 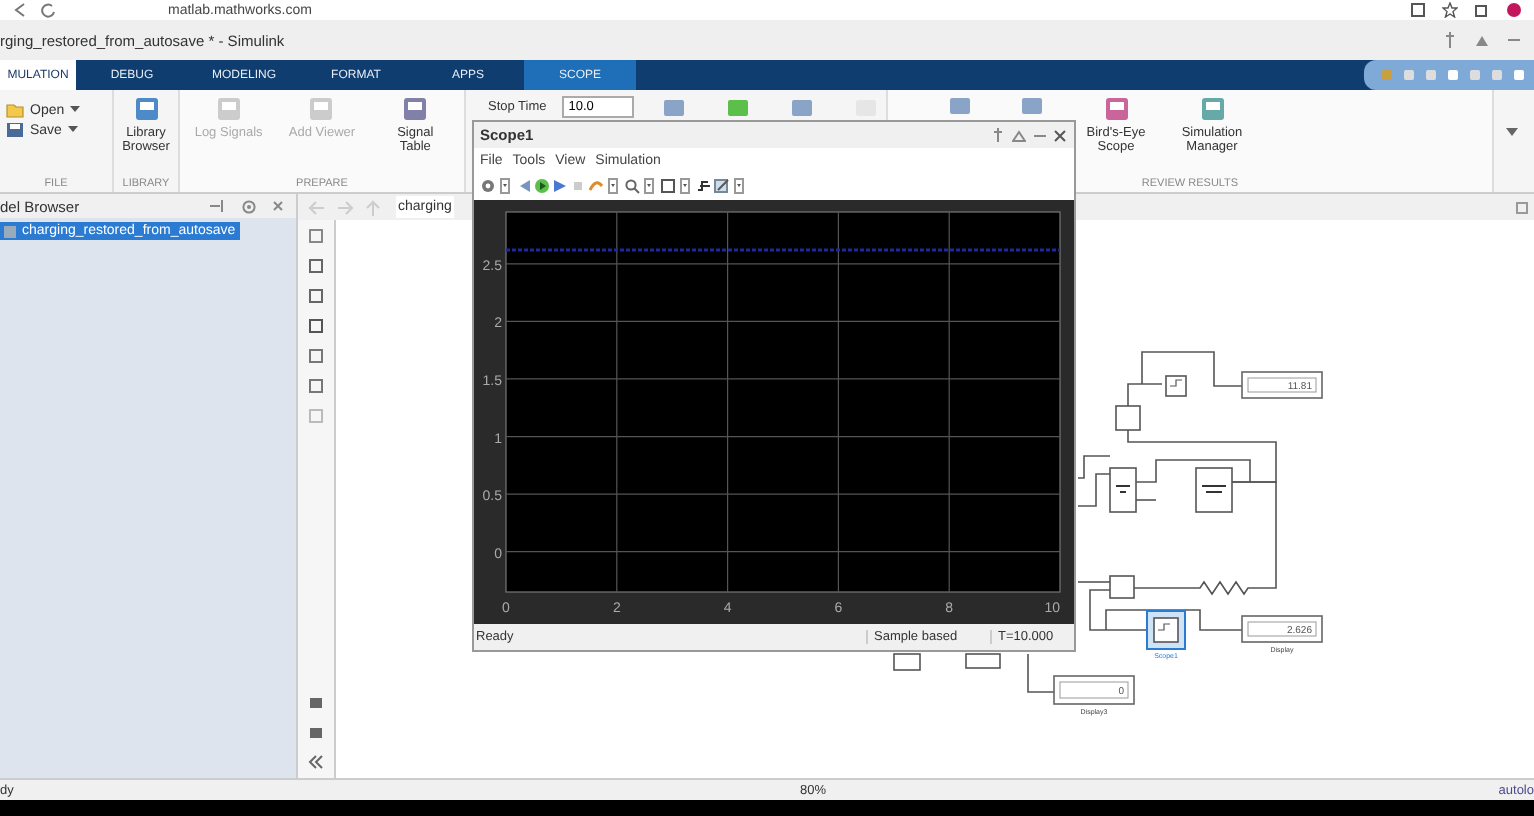 What do you see at coordinates (20, 10) in the screenshot?
I see `back-icon` at bounding box center [20, 10].